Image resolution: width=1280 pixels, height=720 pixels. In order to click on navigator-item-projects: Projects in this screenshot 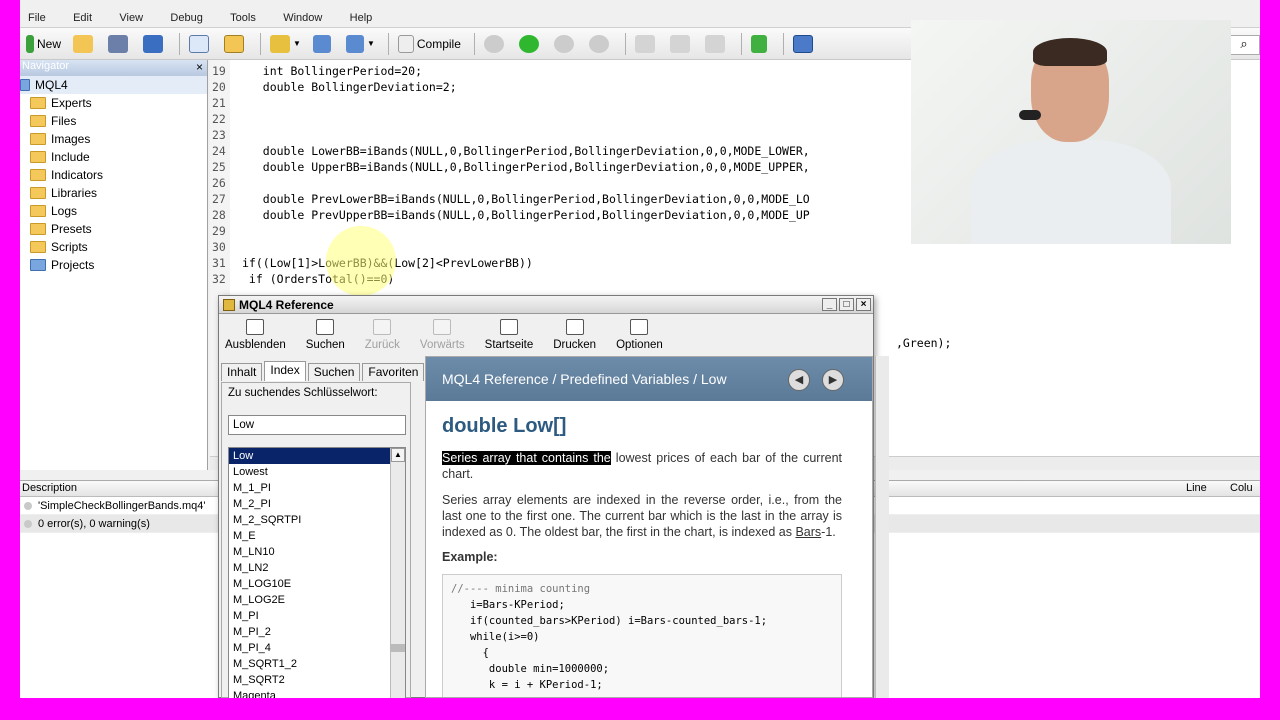, I will do `click(113, 265)`.